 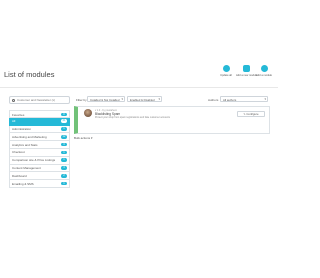 I want to click on enabled-filter-value: Enabled & Disabled, so click(x=142, y=99).